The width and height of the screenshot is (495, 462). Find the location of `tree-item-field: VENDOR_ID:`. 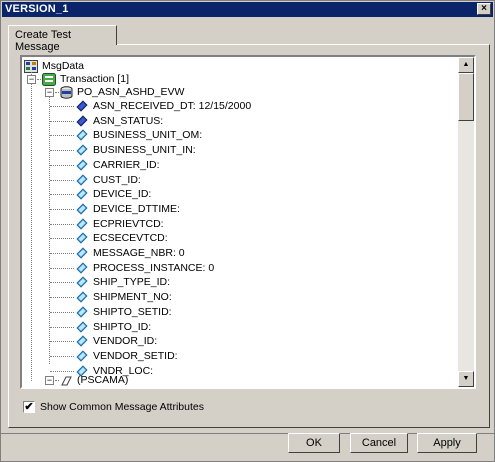

tree-item-field: VENDOR_ID: is located at coordinates (256, 341).